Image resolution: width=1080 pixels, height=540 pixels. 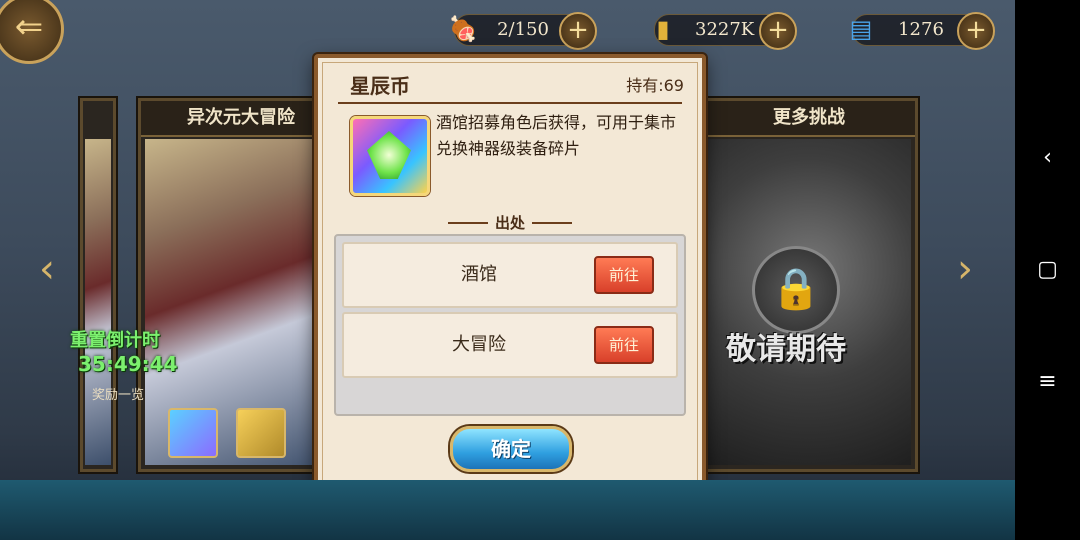 What do you see at coordinates (796, 290) in the screenshot?
I see `lock-icon: 🔒` at bounding box center [796, 290].